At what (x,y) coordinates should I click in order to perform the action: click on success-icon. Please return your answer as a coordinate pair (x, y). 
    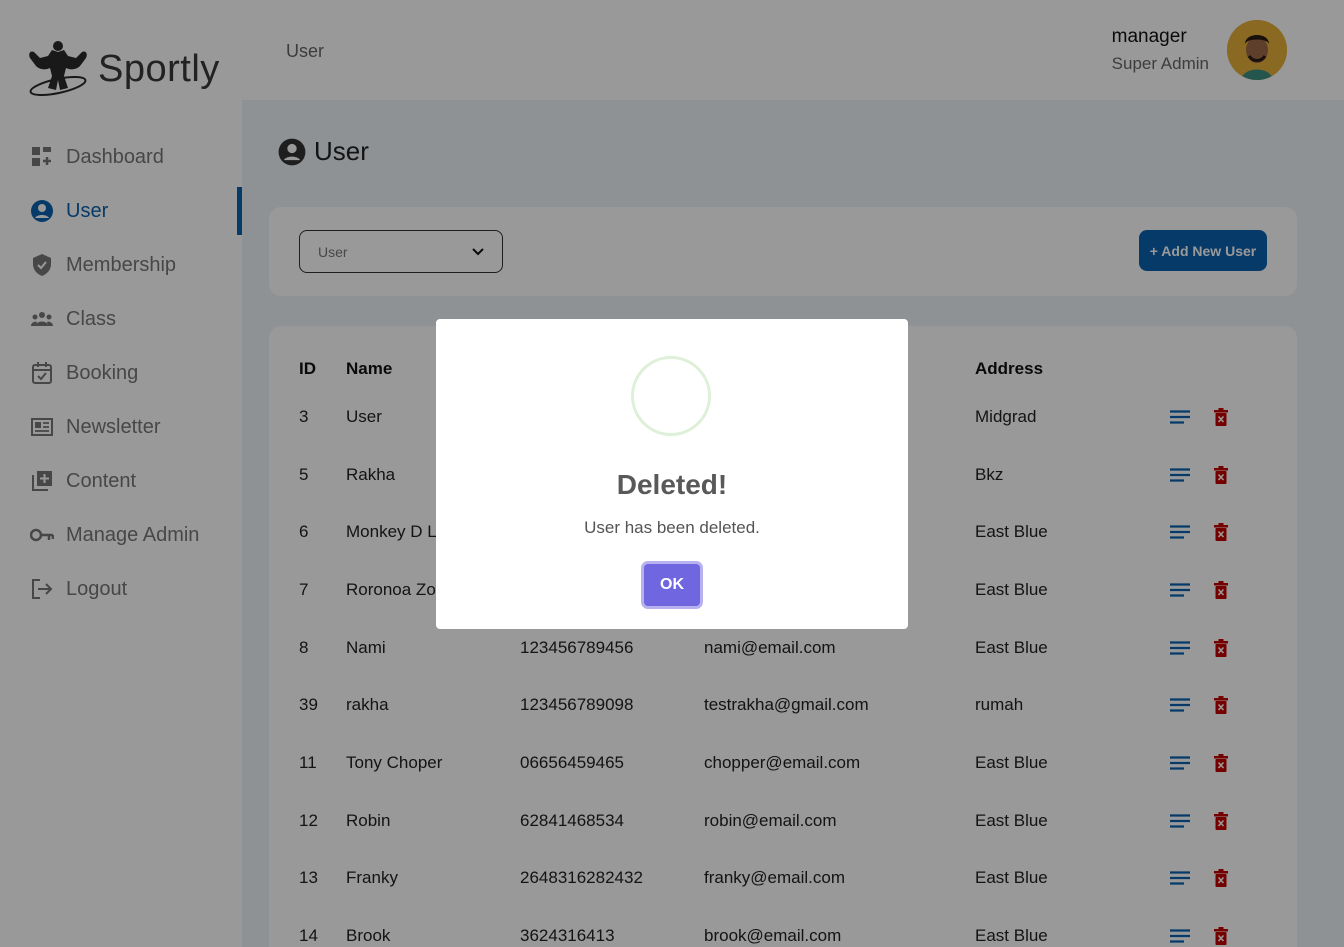
    Looking at the image, I should click on (671, 396).